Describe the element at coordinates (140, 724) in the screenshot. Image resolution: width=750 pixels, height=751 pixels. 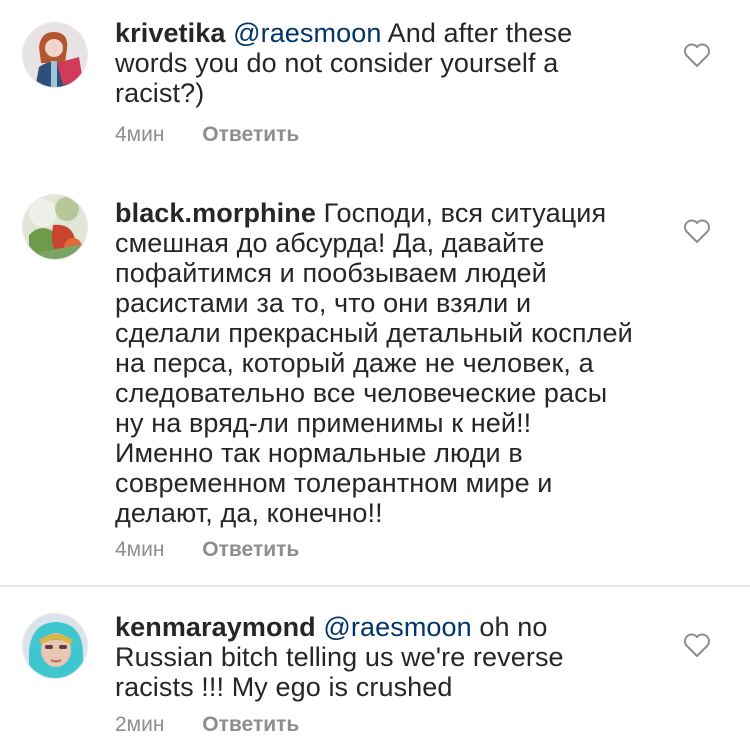
I see `comment-time: 2мин` at that location.